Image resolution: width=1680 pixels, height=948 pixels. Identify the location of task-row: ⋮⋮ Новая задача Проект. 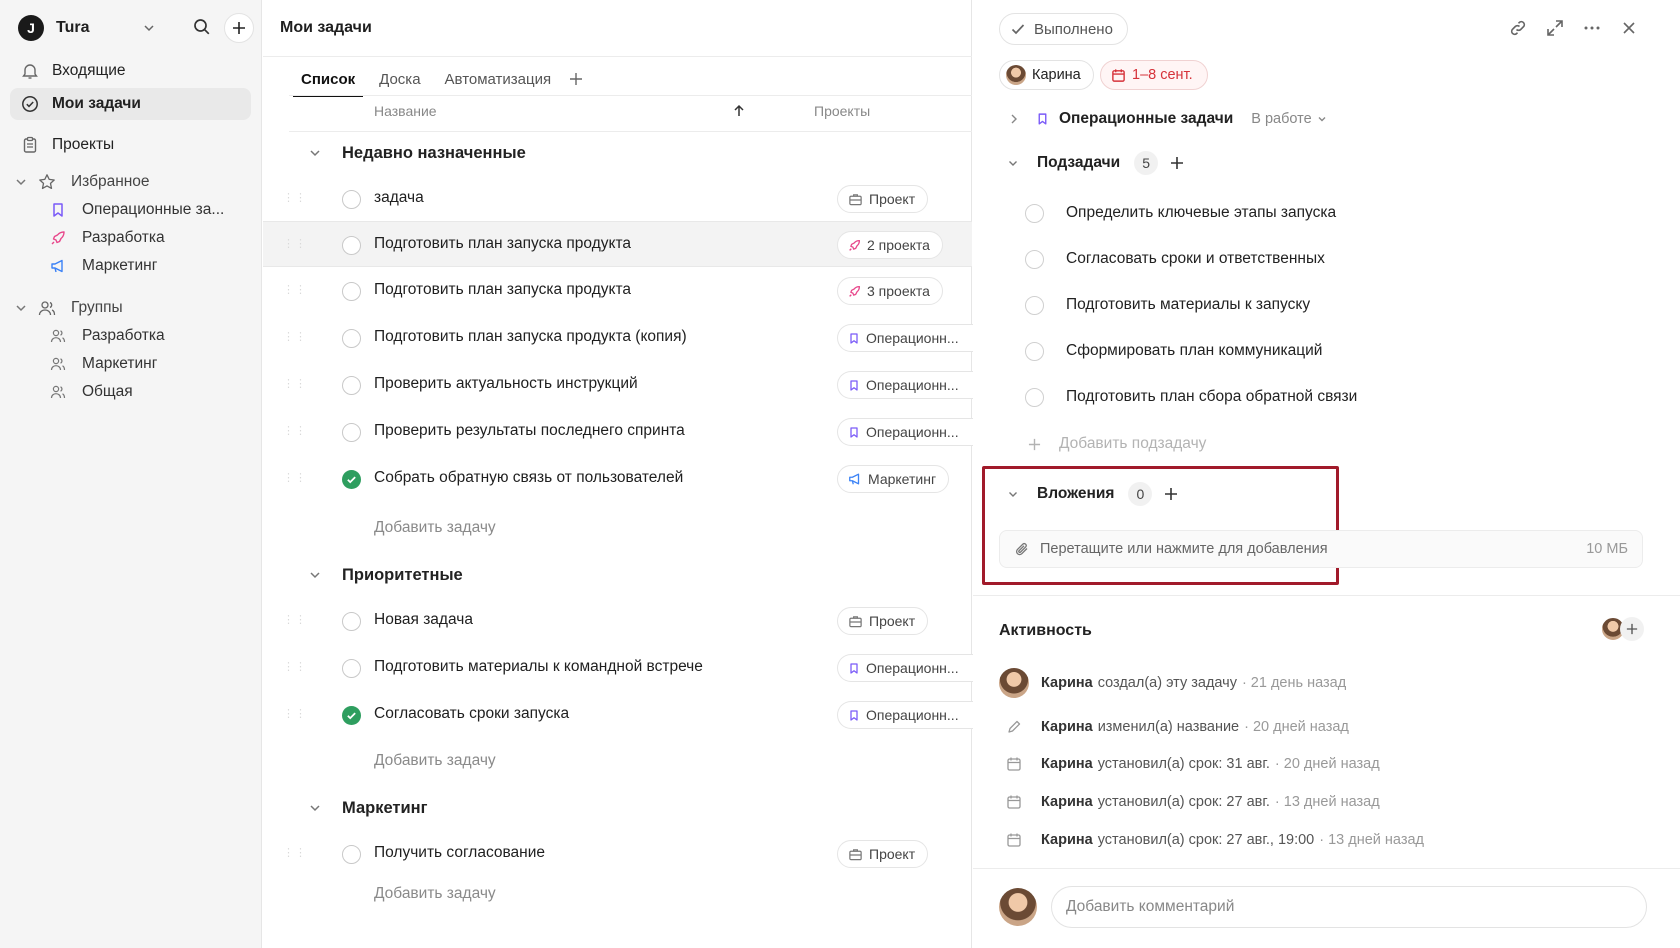
(617, 621).